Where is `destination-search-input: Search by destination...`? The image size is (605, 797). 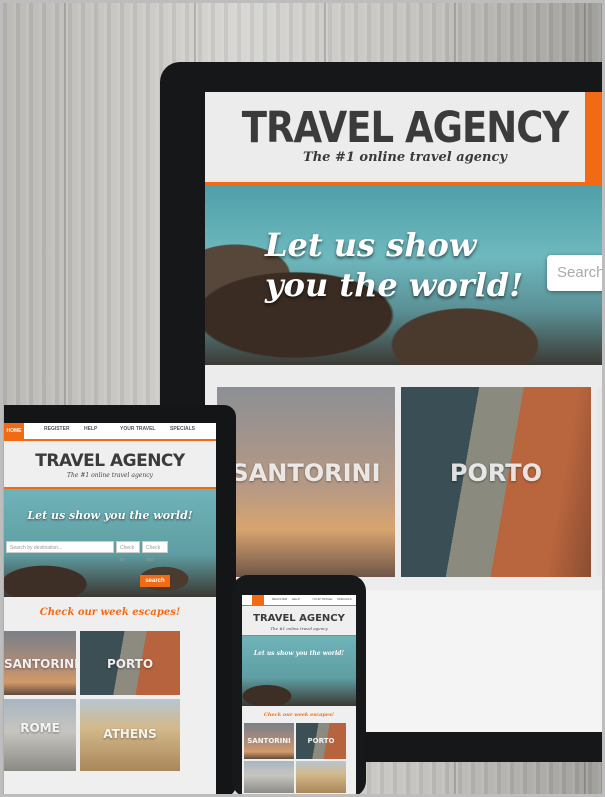 destination-search-input: Search by destination... is located at coordinates (60, 547).